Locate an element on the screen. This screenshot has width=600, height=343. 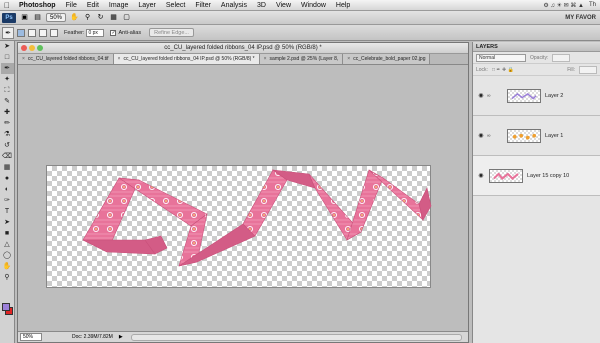
layers-panel-title: LAYERS is located at coordinates (536, 47).